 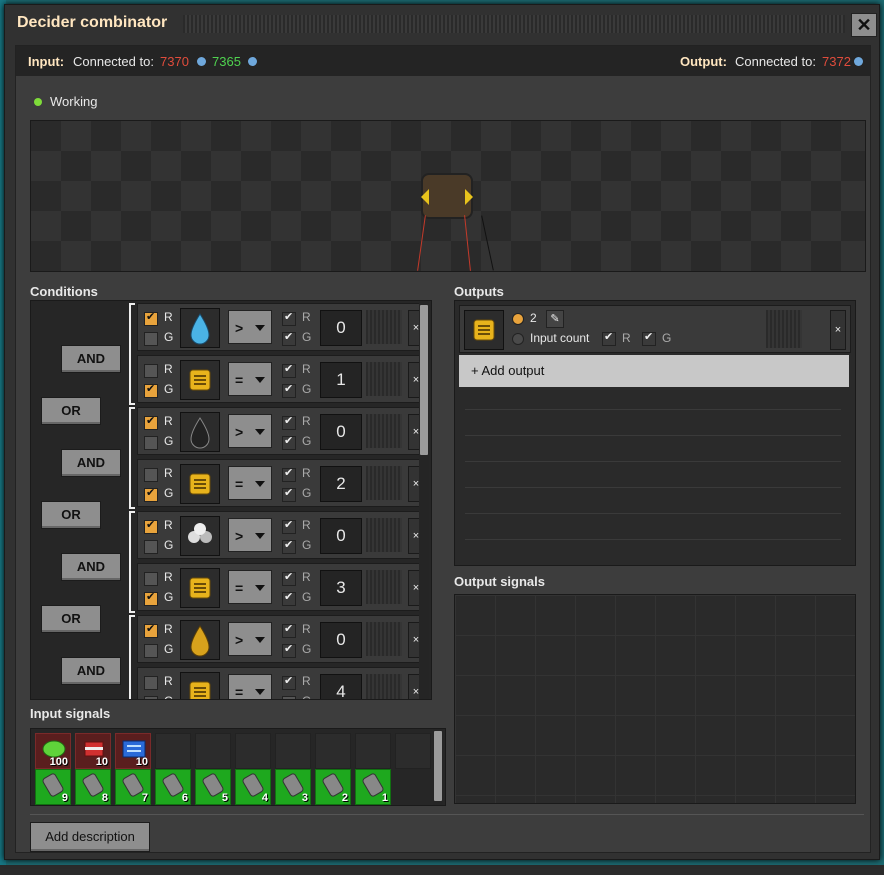 I want to click on add-description-button: Add description, so click(x=90, y=837).